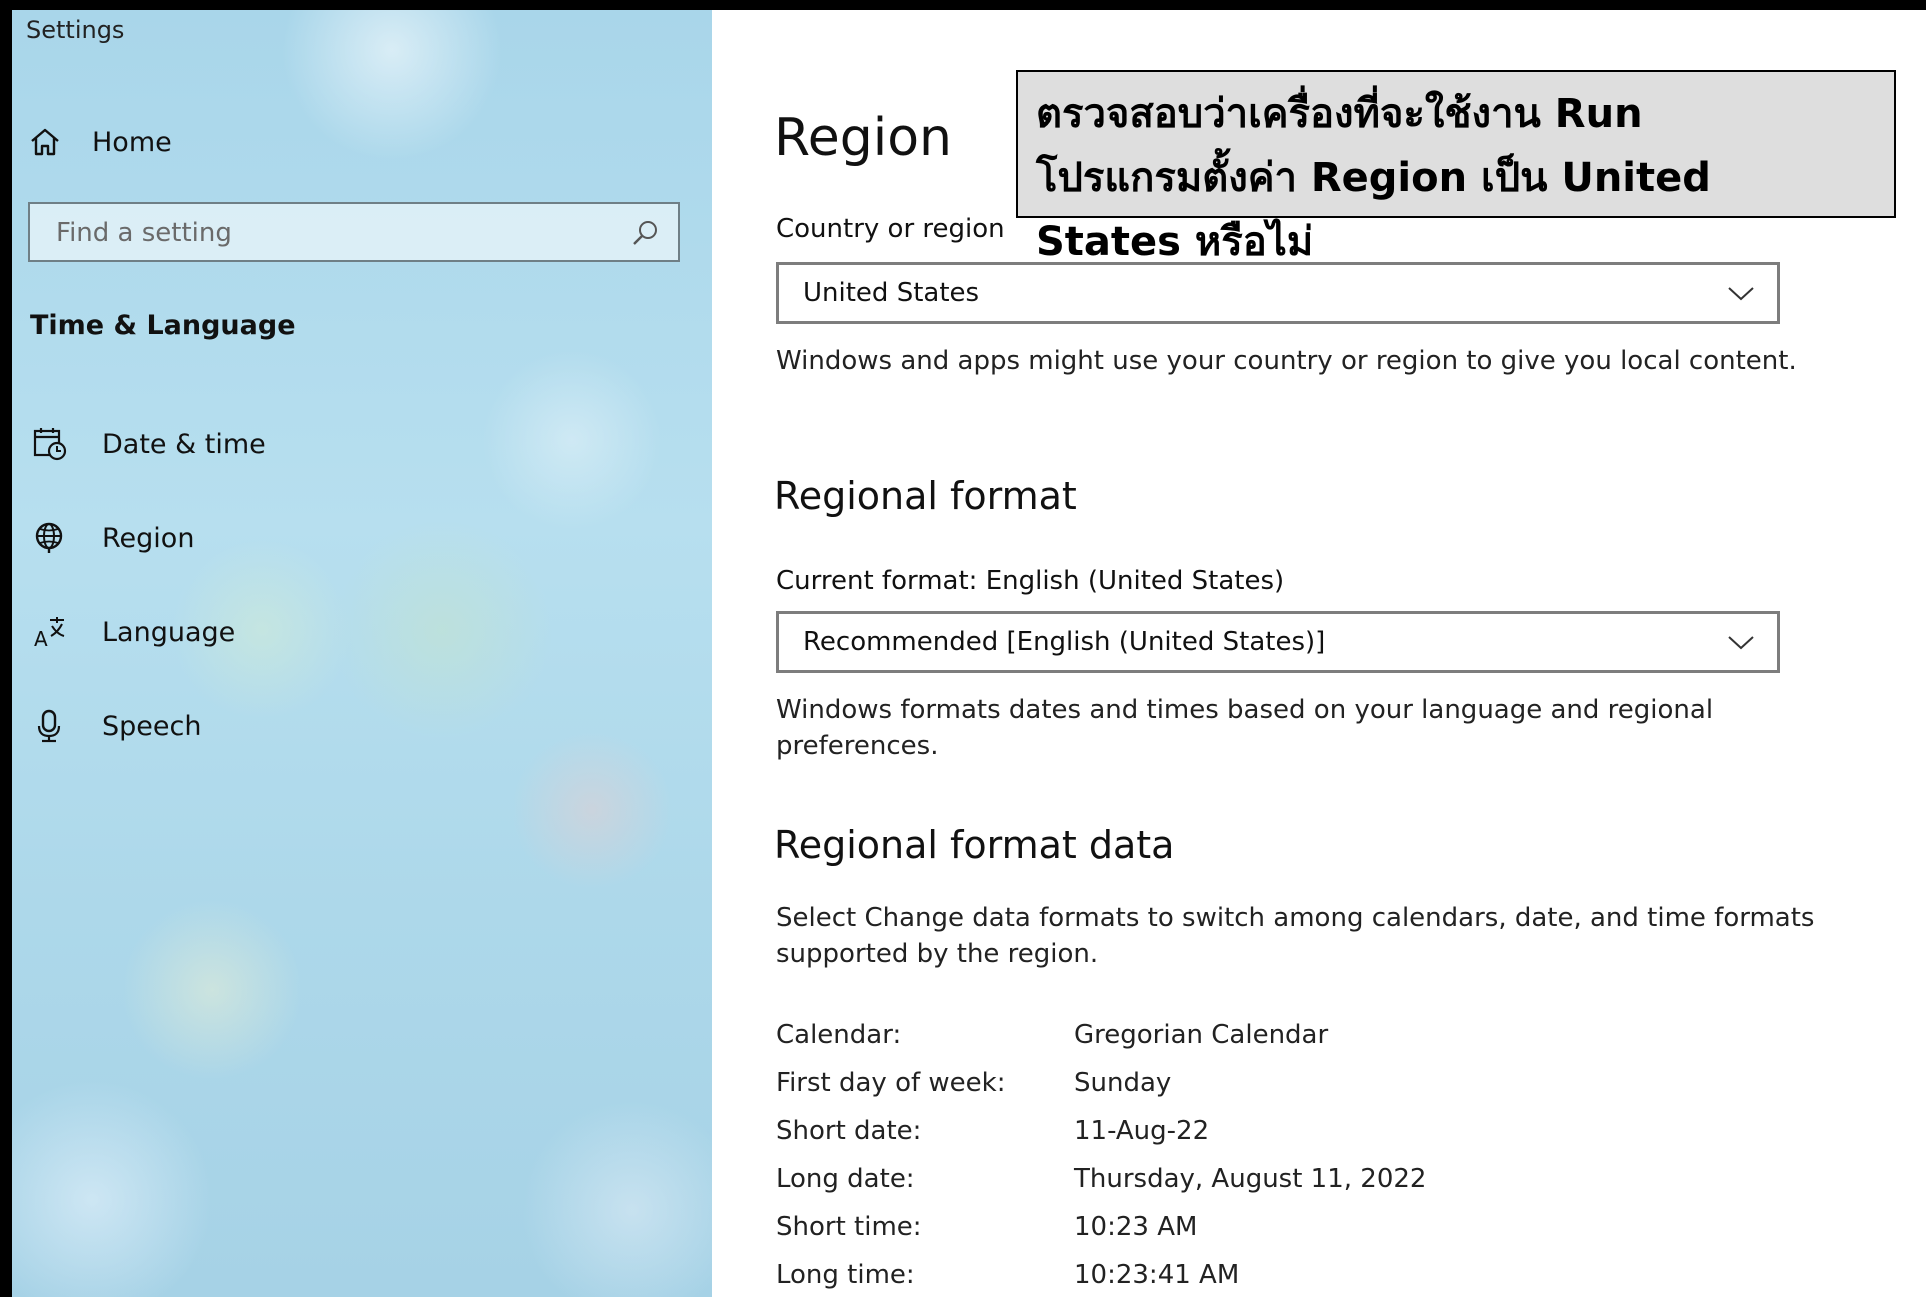 Image resolution: width=1926 pixels, height=1297 pixels. I want to click on regional-format-value: Recommended [English (United States)], so click(1064, 642).